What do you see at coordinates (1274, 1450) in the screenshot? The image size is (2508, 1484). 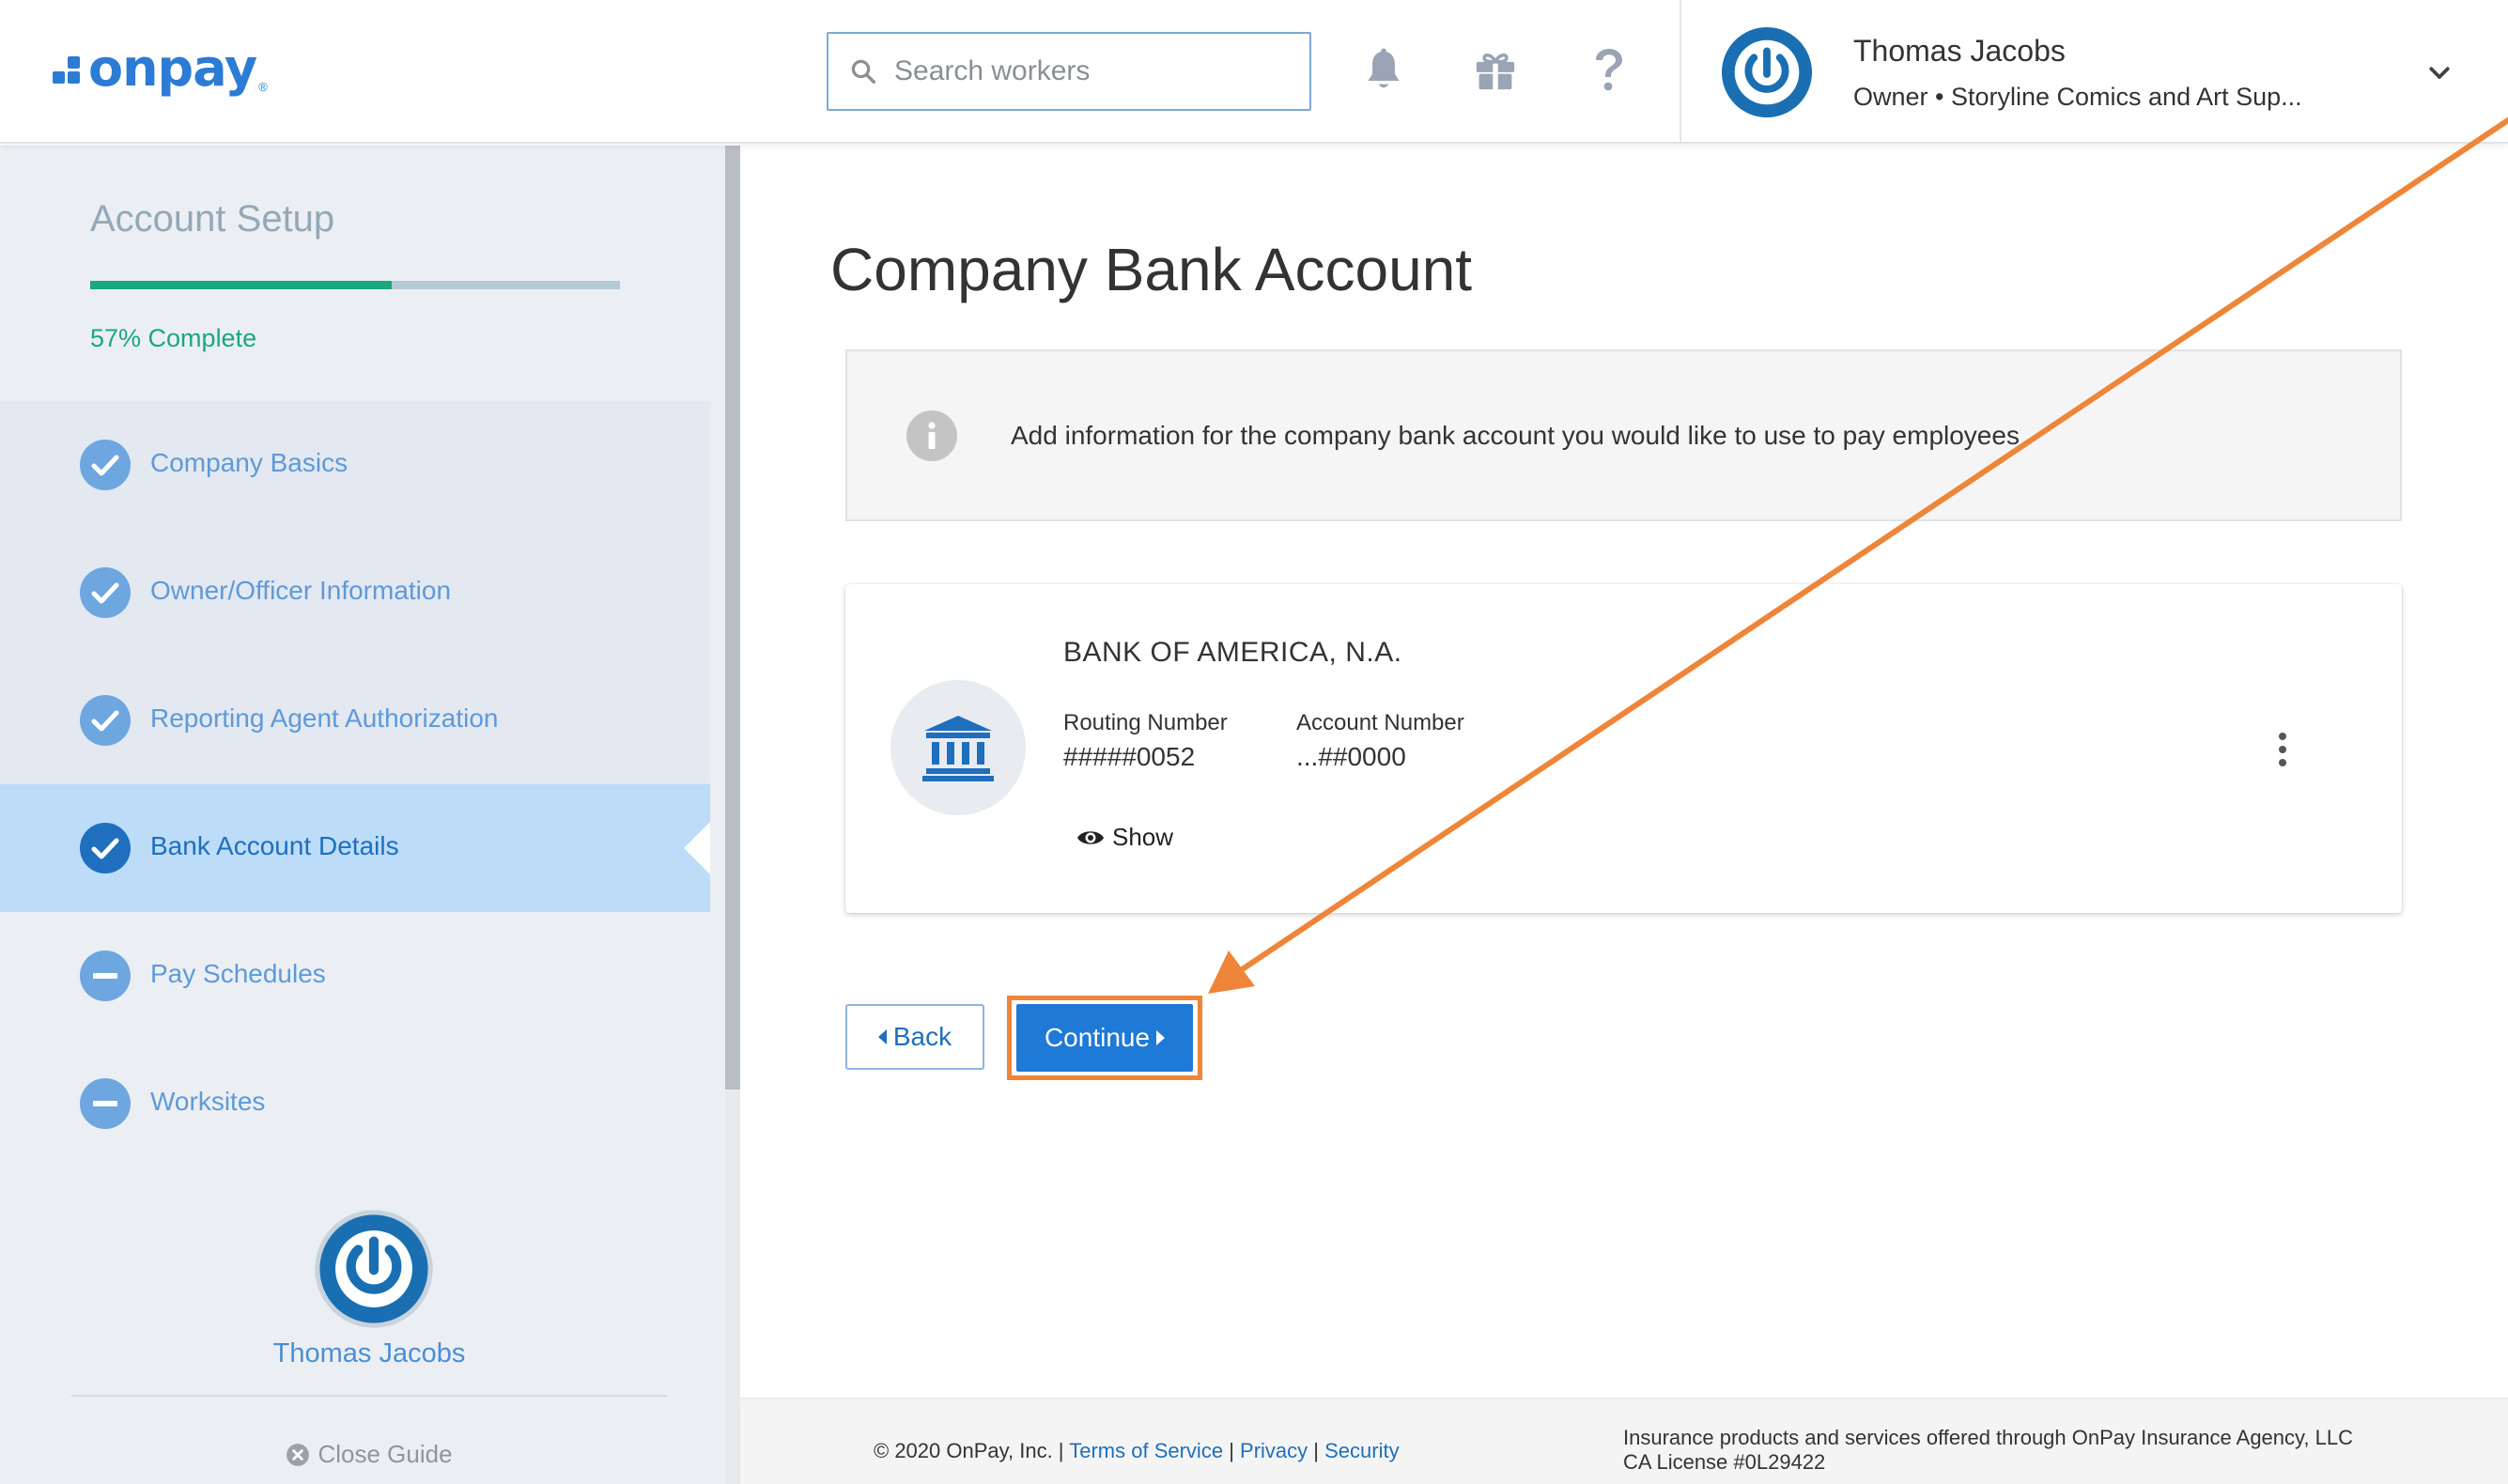 I see `privacy-link: Privacy` at bounding box center [1274, 1450].